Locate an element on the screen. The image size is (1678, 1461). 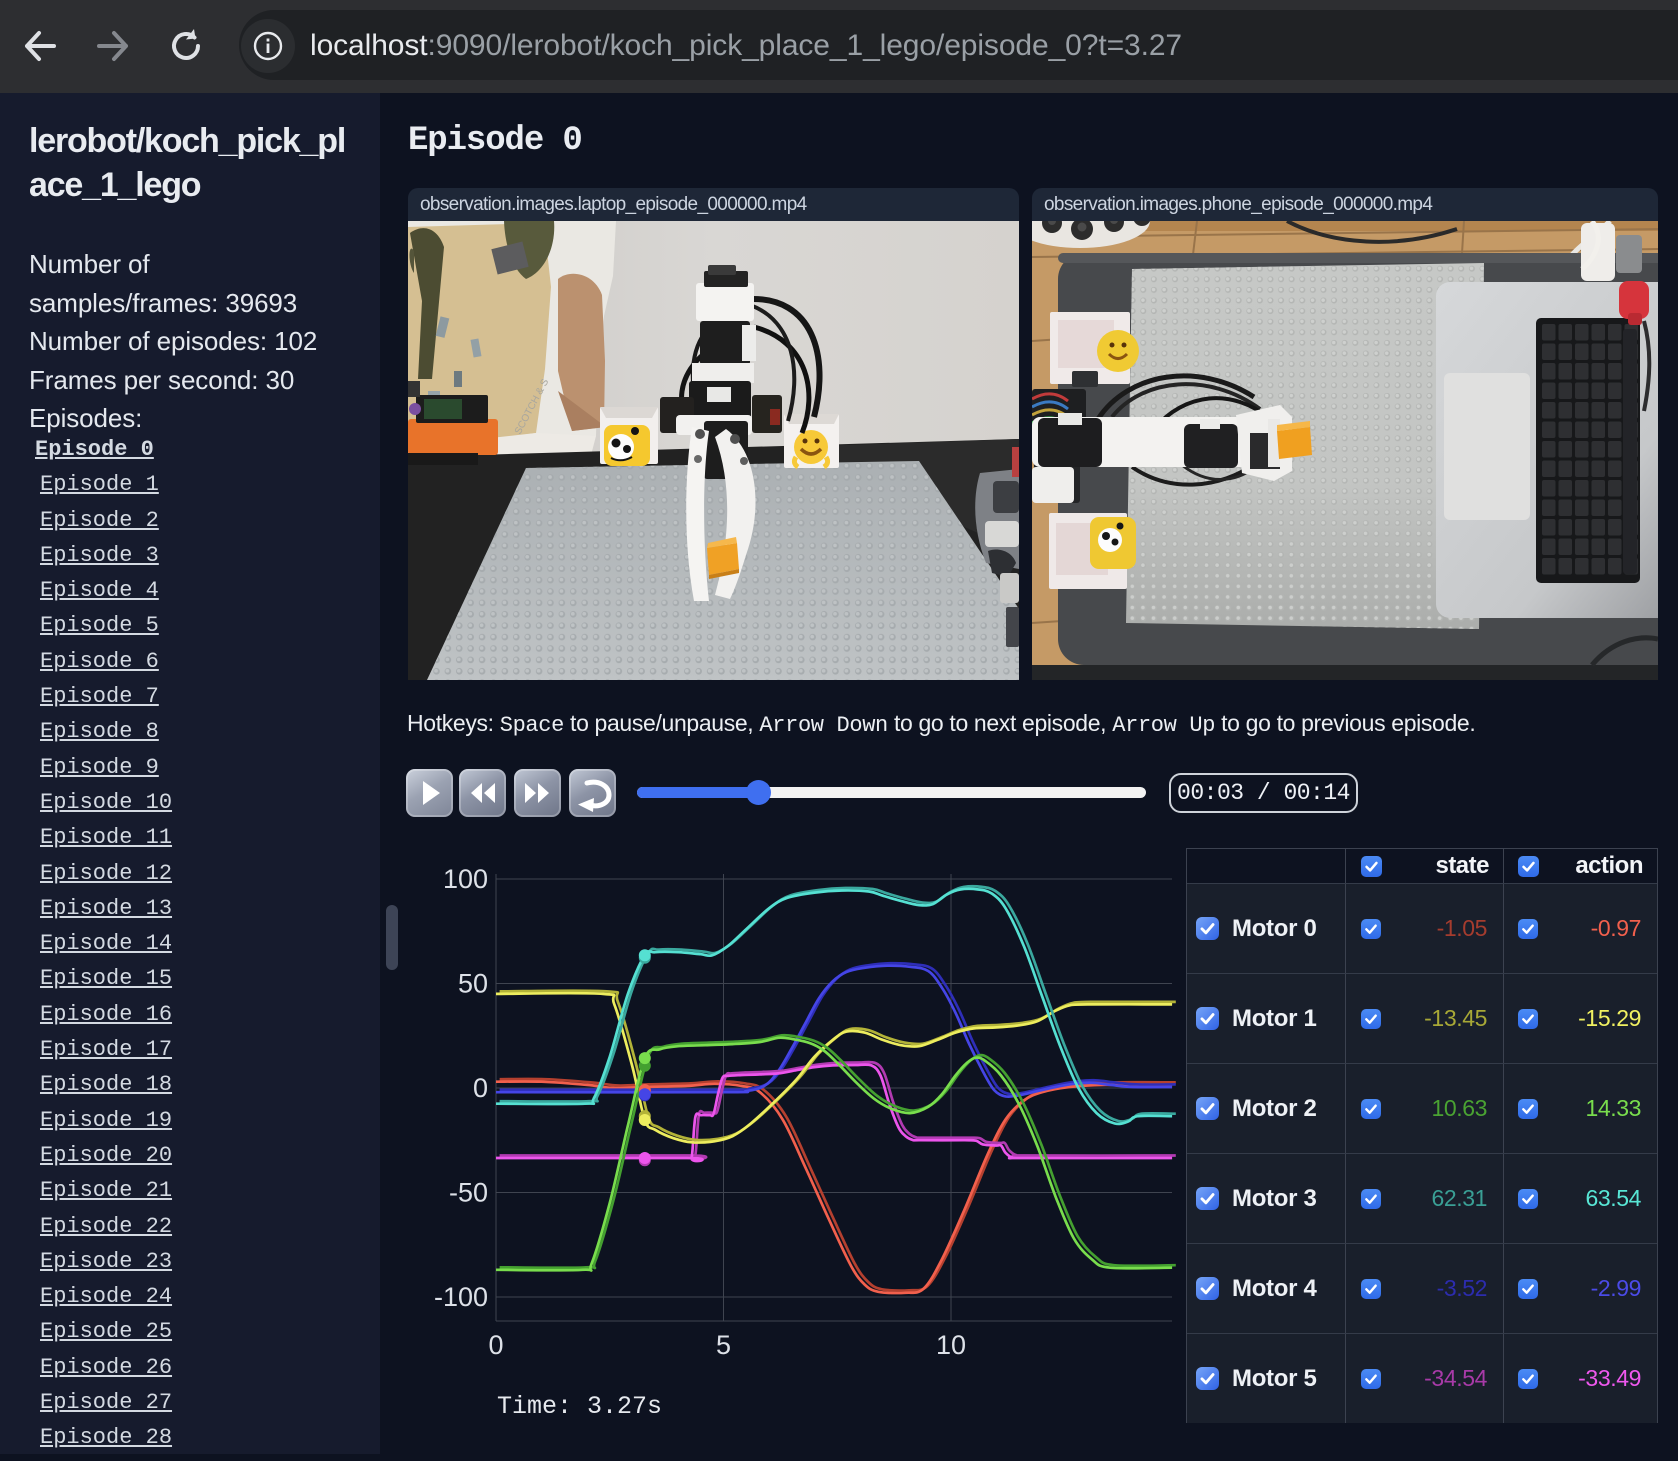
svg-text: -100 is located at coordinates (461, 1297).